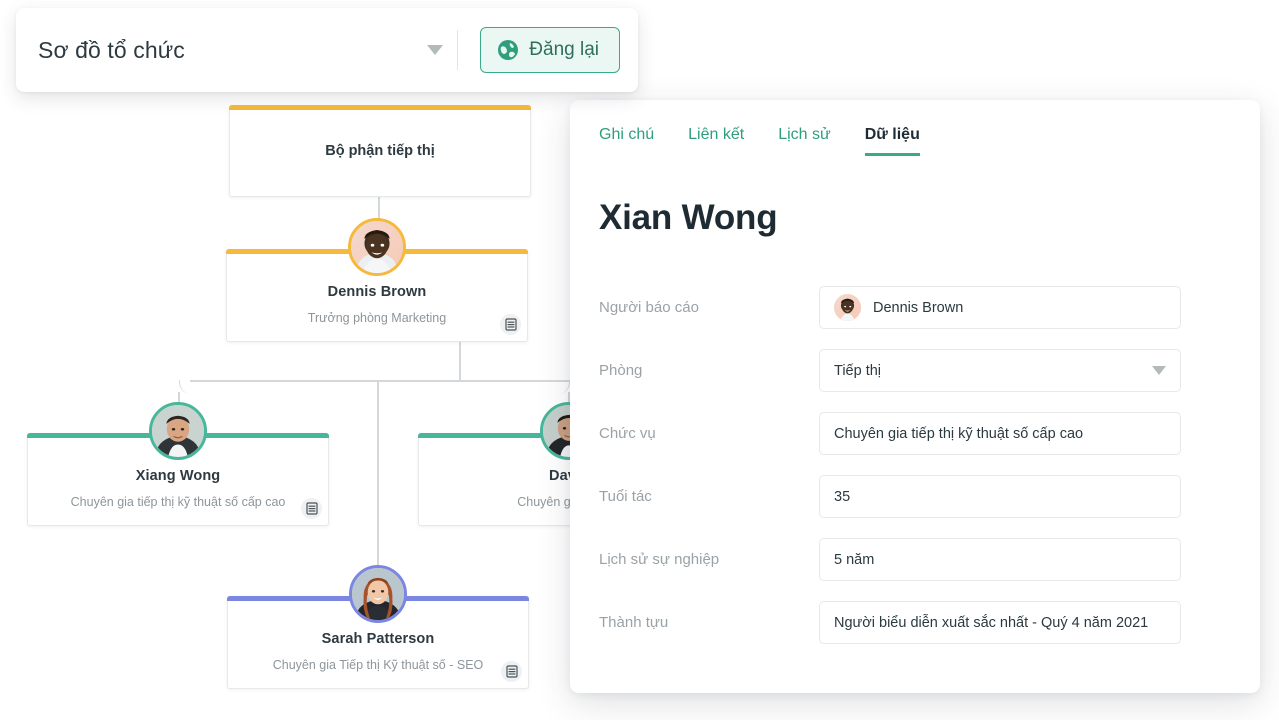 The image size is (1279, 720). Describe the element at coordinates (377, 280) in the screenshot. I see `org-node-dennis-brown: Dennis Brown Trưởng phòng Marketing` at that location.